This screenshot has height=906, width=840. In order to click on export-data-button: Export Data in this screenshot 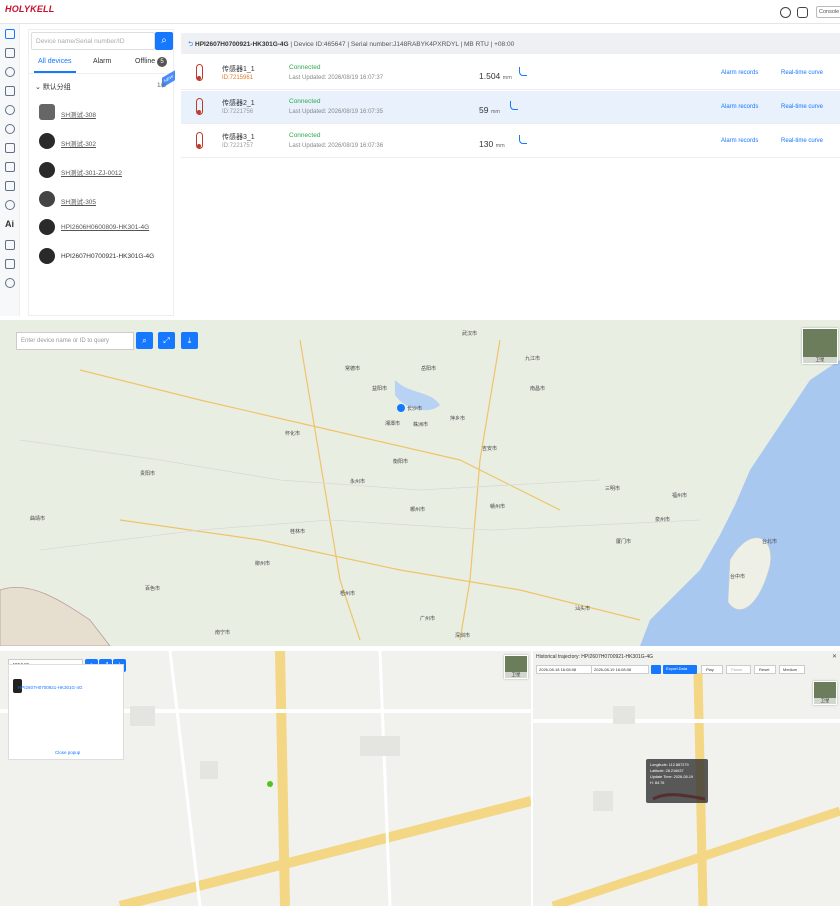, I will do `click(680, 669)`.